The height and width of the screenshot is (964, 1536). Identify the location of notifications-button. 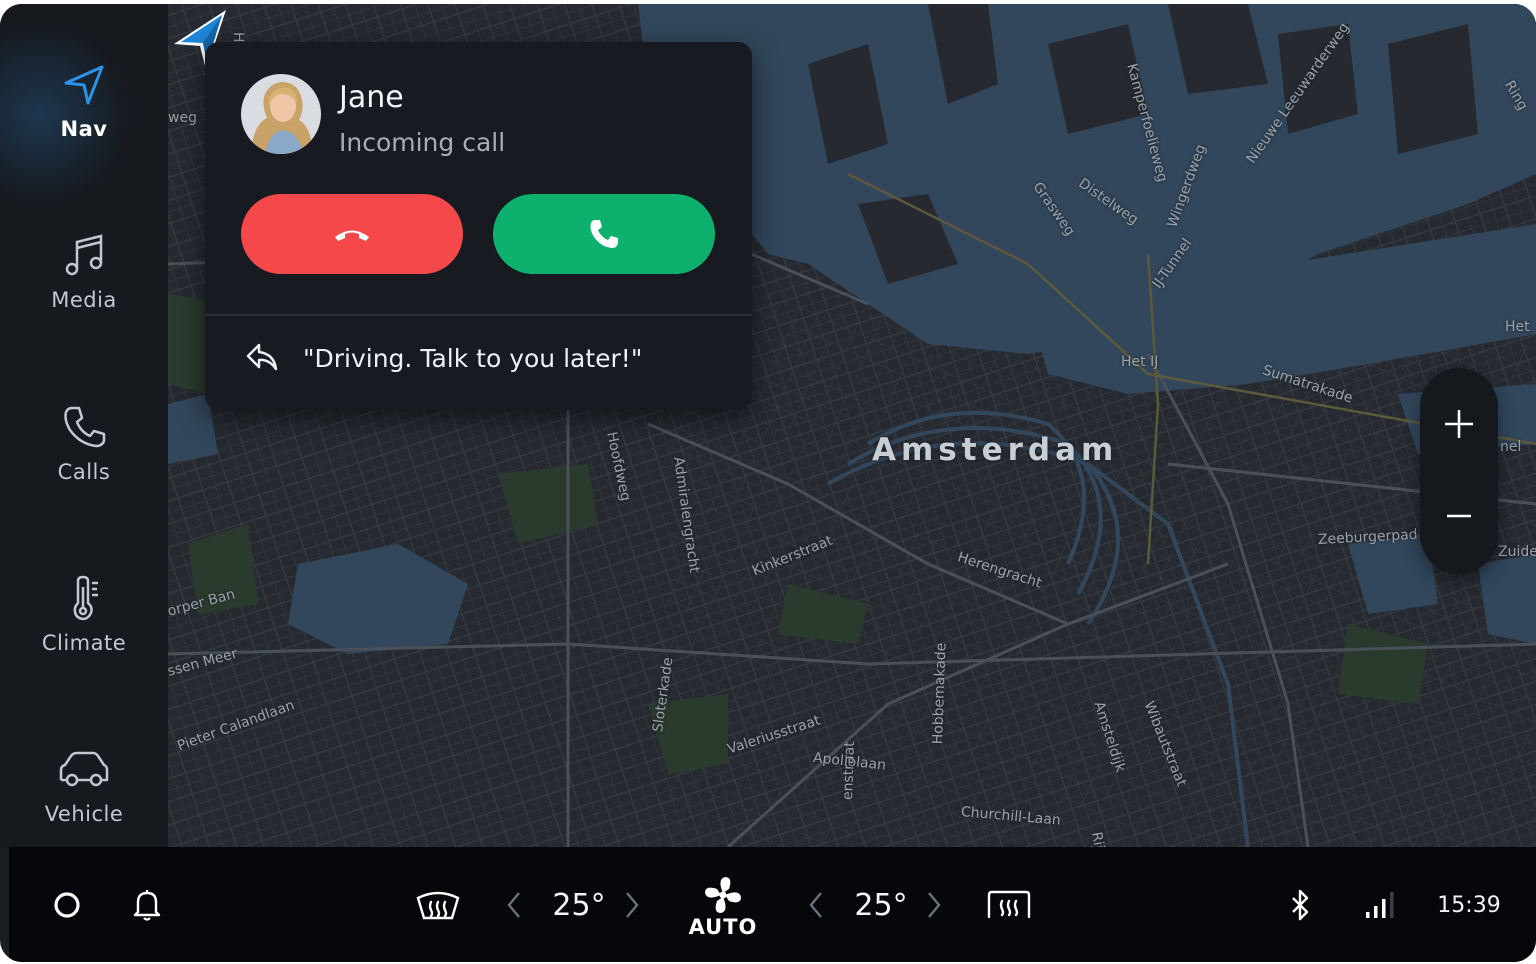
(147, 905).